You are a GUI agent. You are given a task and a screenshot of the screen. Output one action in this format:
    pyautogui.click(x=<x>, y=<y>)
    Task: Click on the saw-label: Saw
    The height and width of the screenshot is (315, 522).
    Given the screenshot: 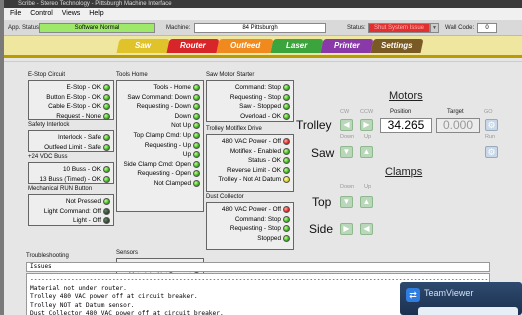 What is the action you would take?
    pyautogui.click(x=323, y=153)
    